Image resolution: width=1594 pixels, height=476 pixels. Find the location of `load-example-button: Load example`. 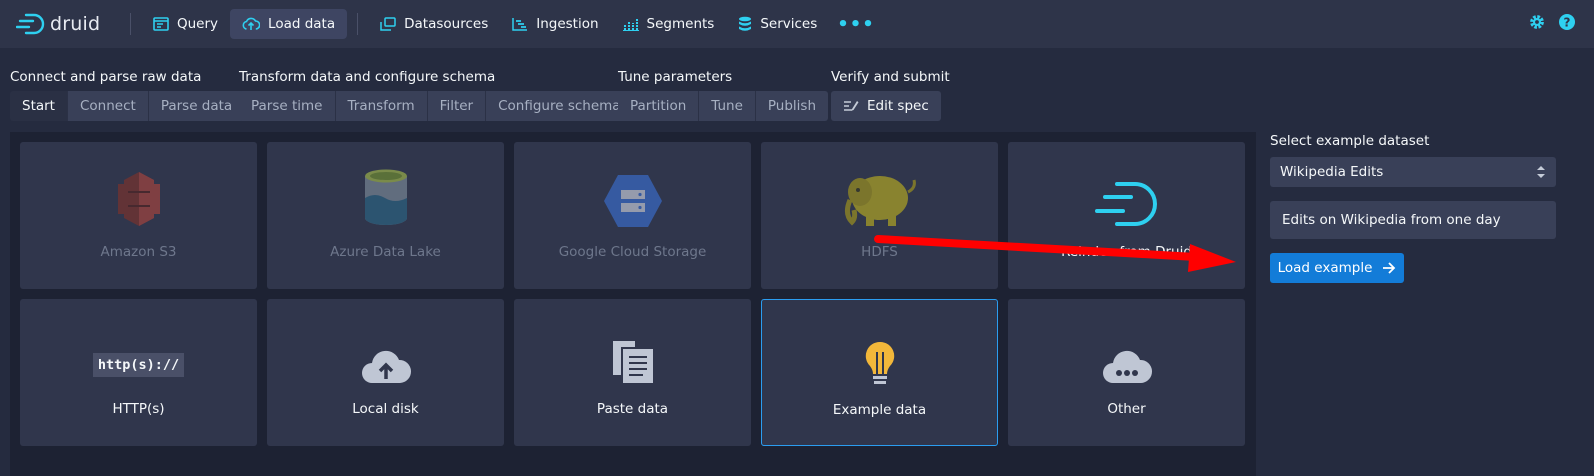

load-example-button: Load example is located at coordinates (1337, 268).